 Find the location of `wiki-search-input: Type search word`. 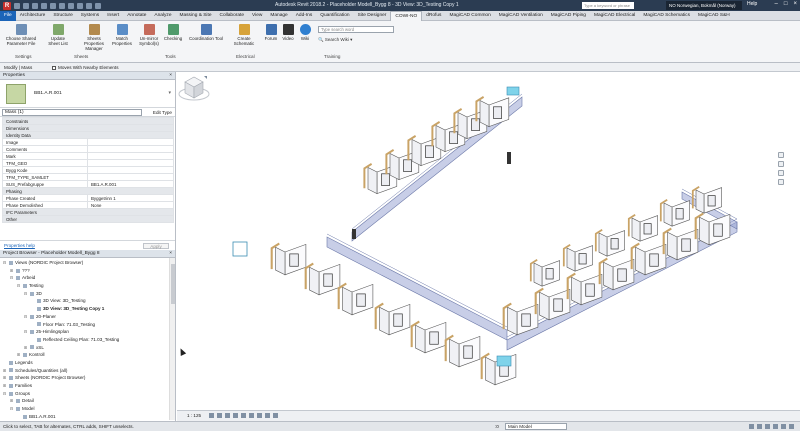

wiki-search-input: Type search word is located at coordinates (356, 29).